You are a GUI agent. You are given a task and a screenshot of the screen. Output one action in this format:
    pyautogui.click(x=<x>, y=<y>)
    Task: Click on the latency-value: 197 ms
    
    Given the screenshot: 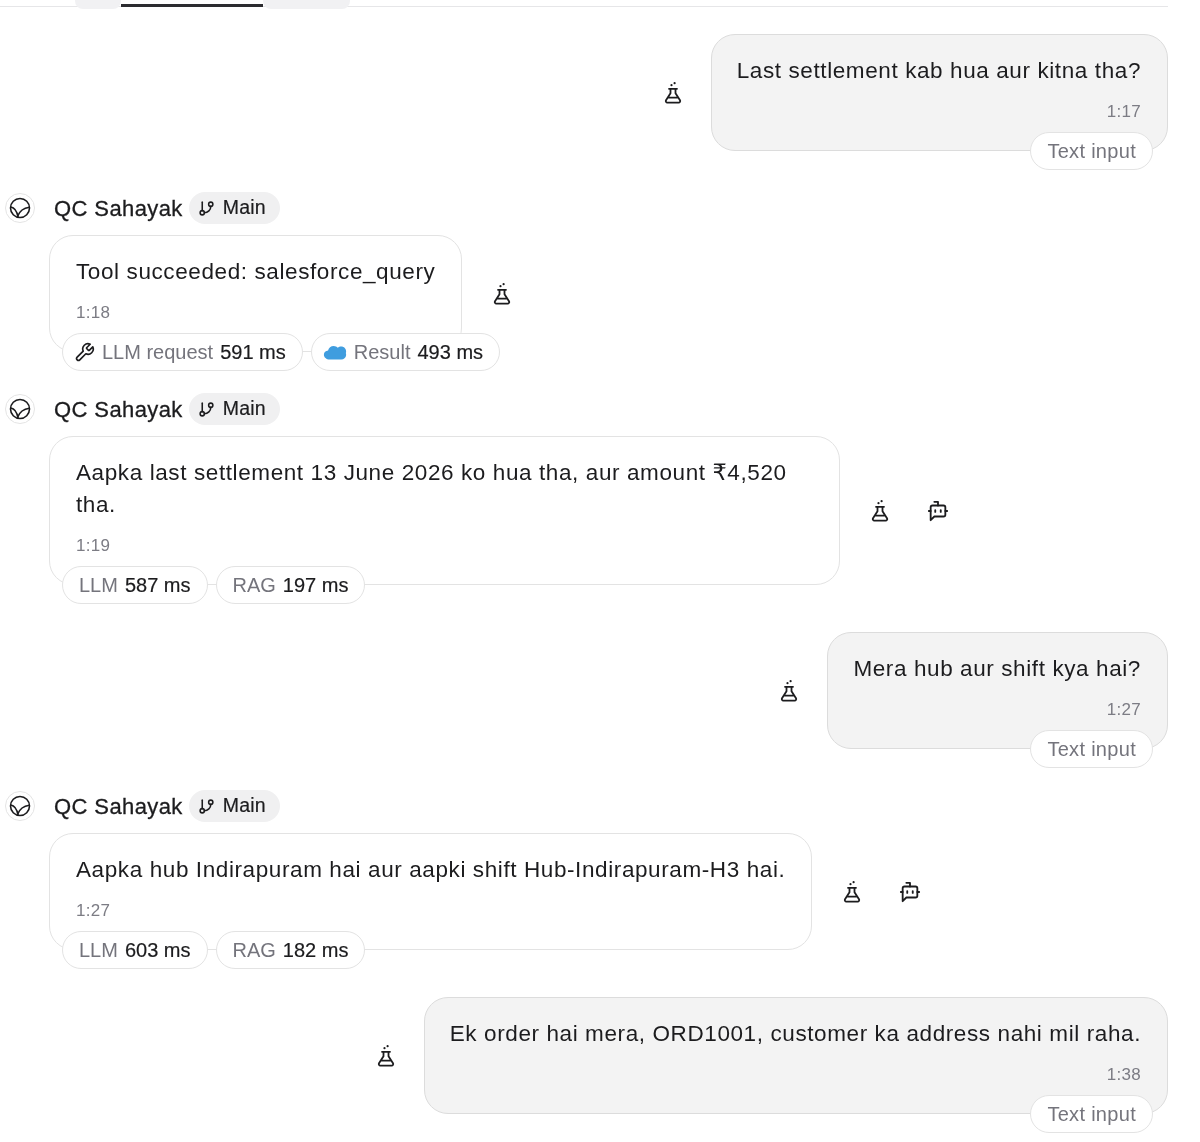 What is the action you would take?
    pyautogui.click(x=315, y=585)
    